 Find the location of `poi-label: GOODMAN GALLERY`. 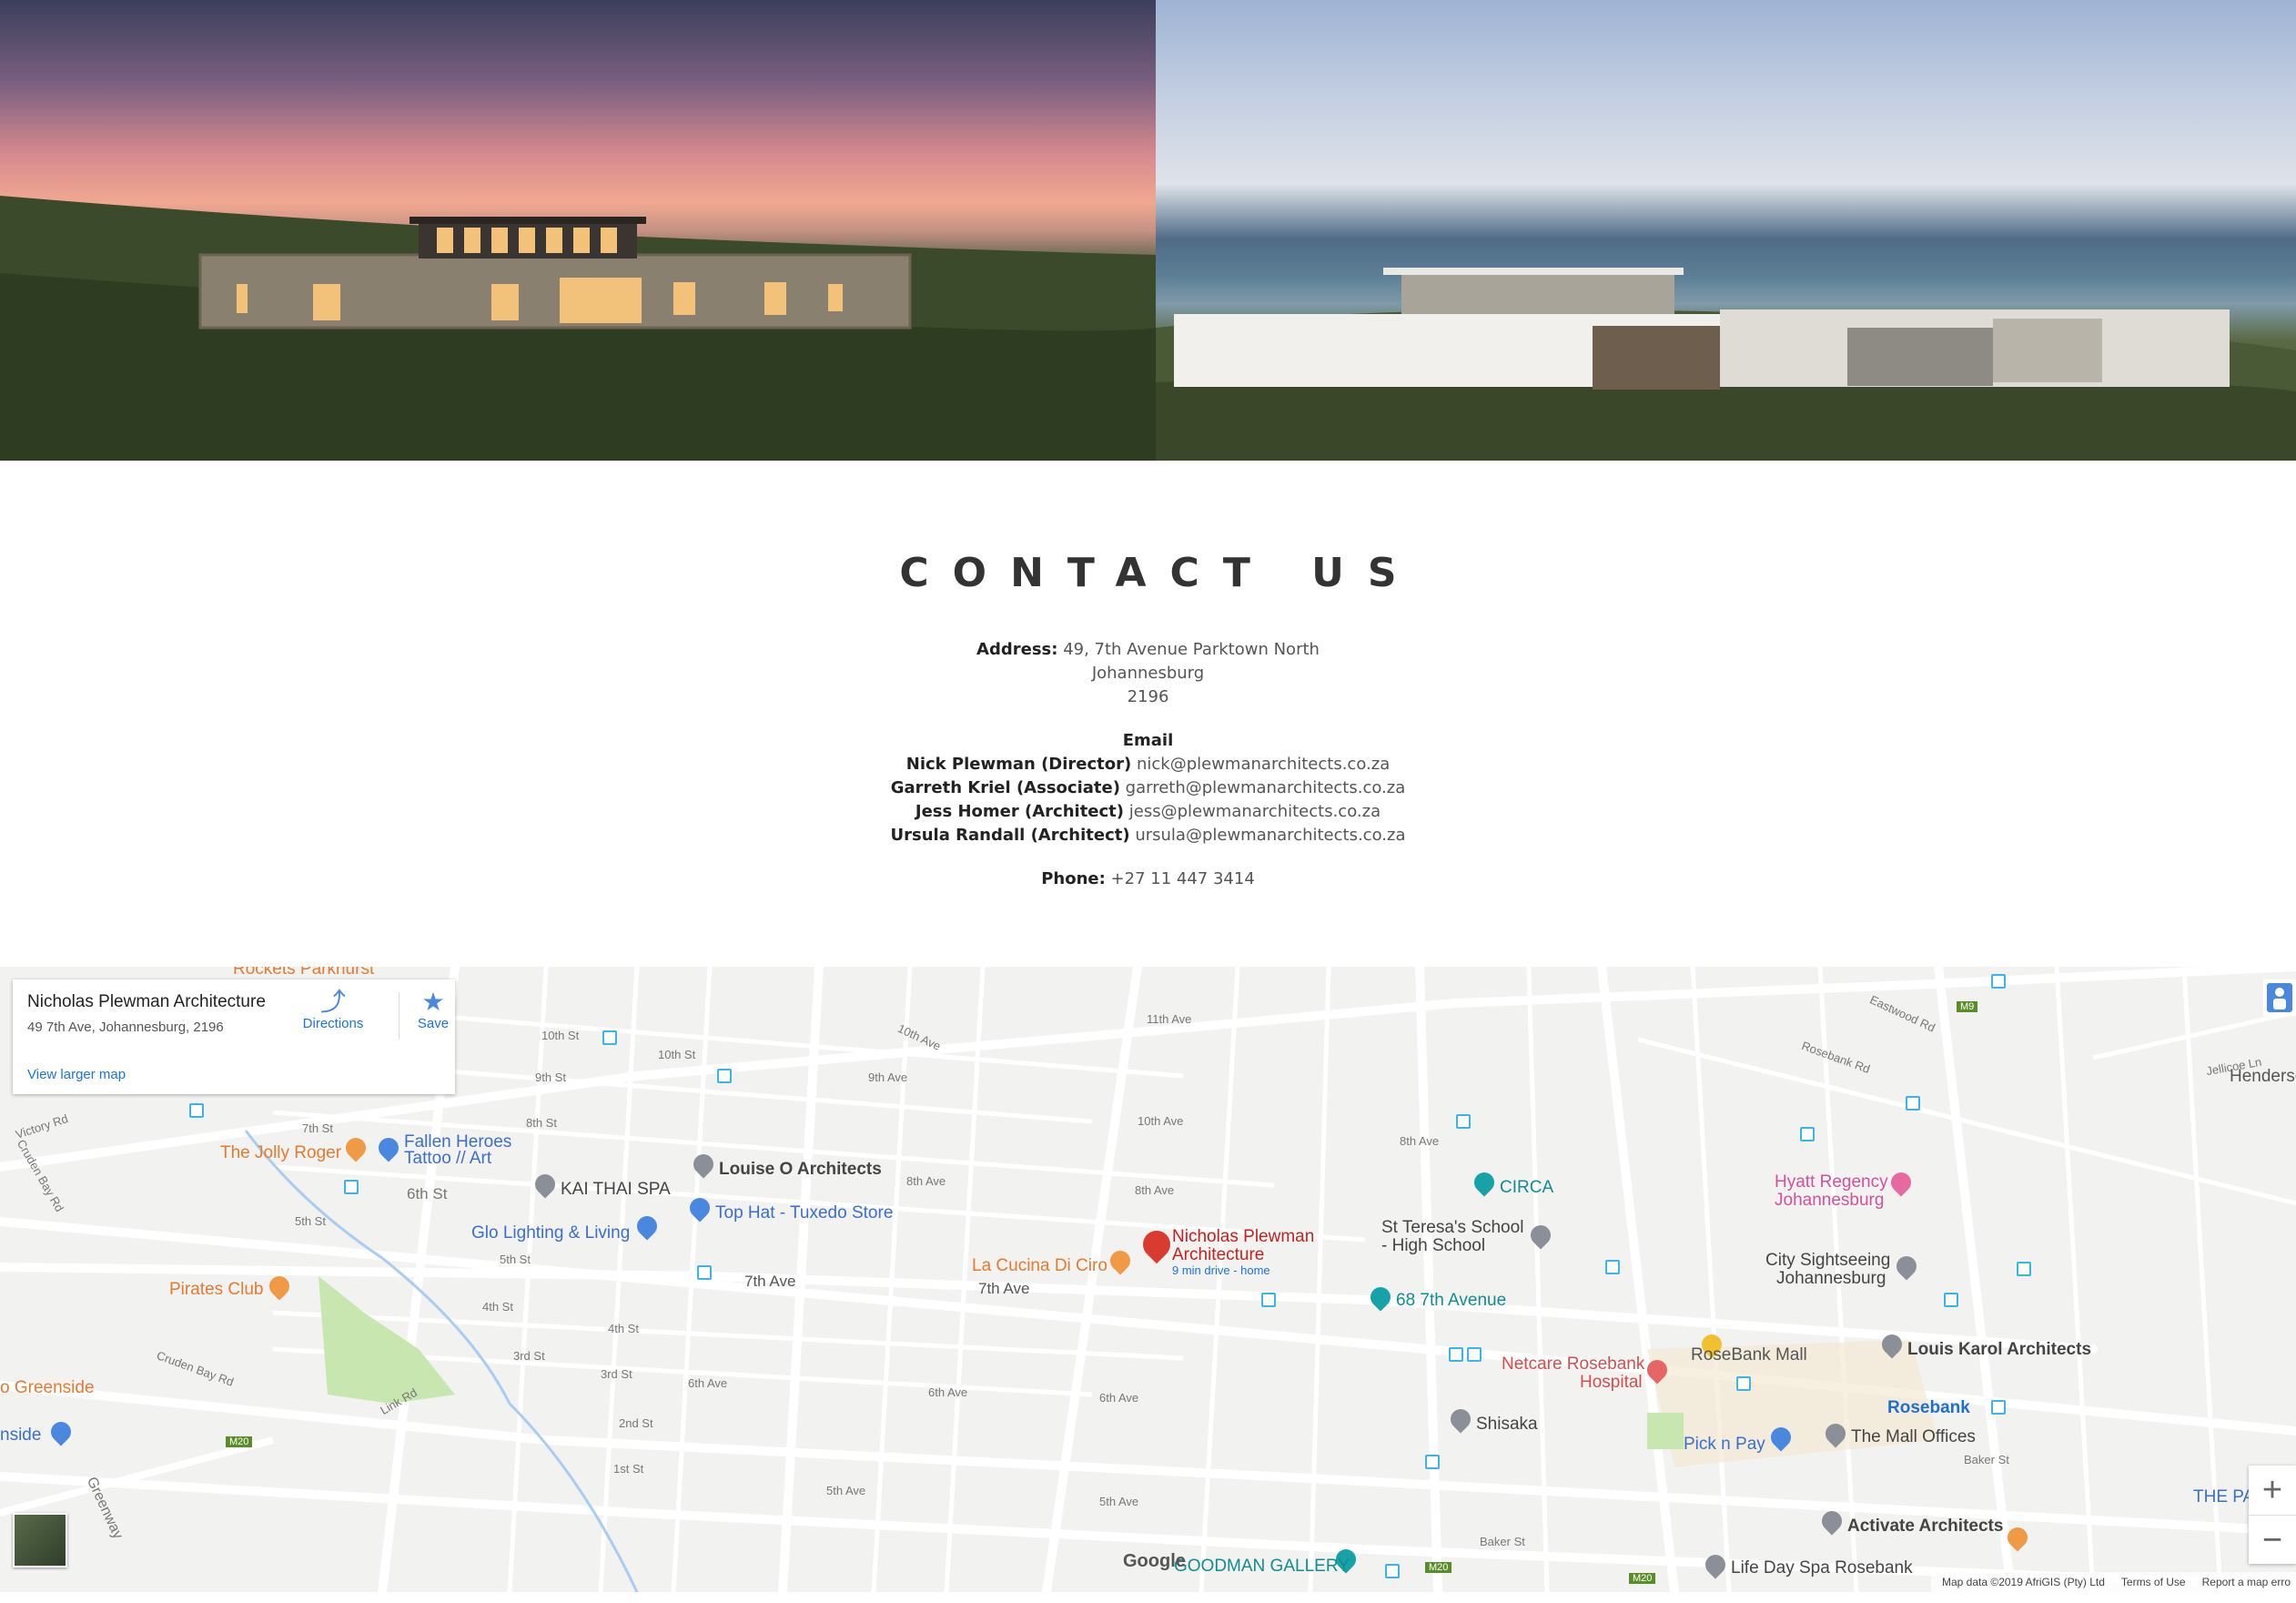

poi-label: GOODMAN GALLERY is located at coordinates (1262, 1567).